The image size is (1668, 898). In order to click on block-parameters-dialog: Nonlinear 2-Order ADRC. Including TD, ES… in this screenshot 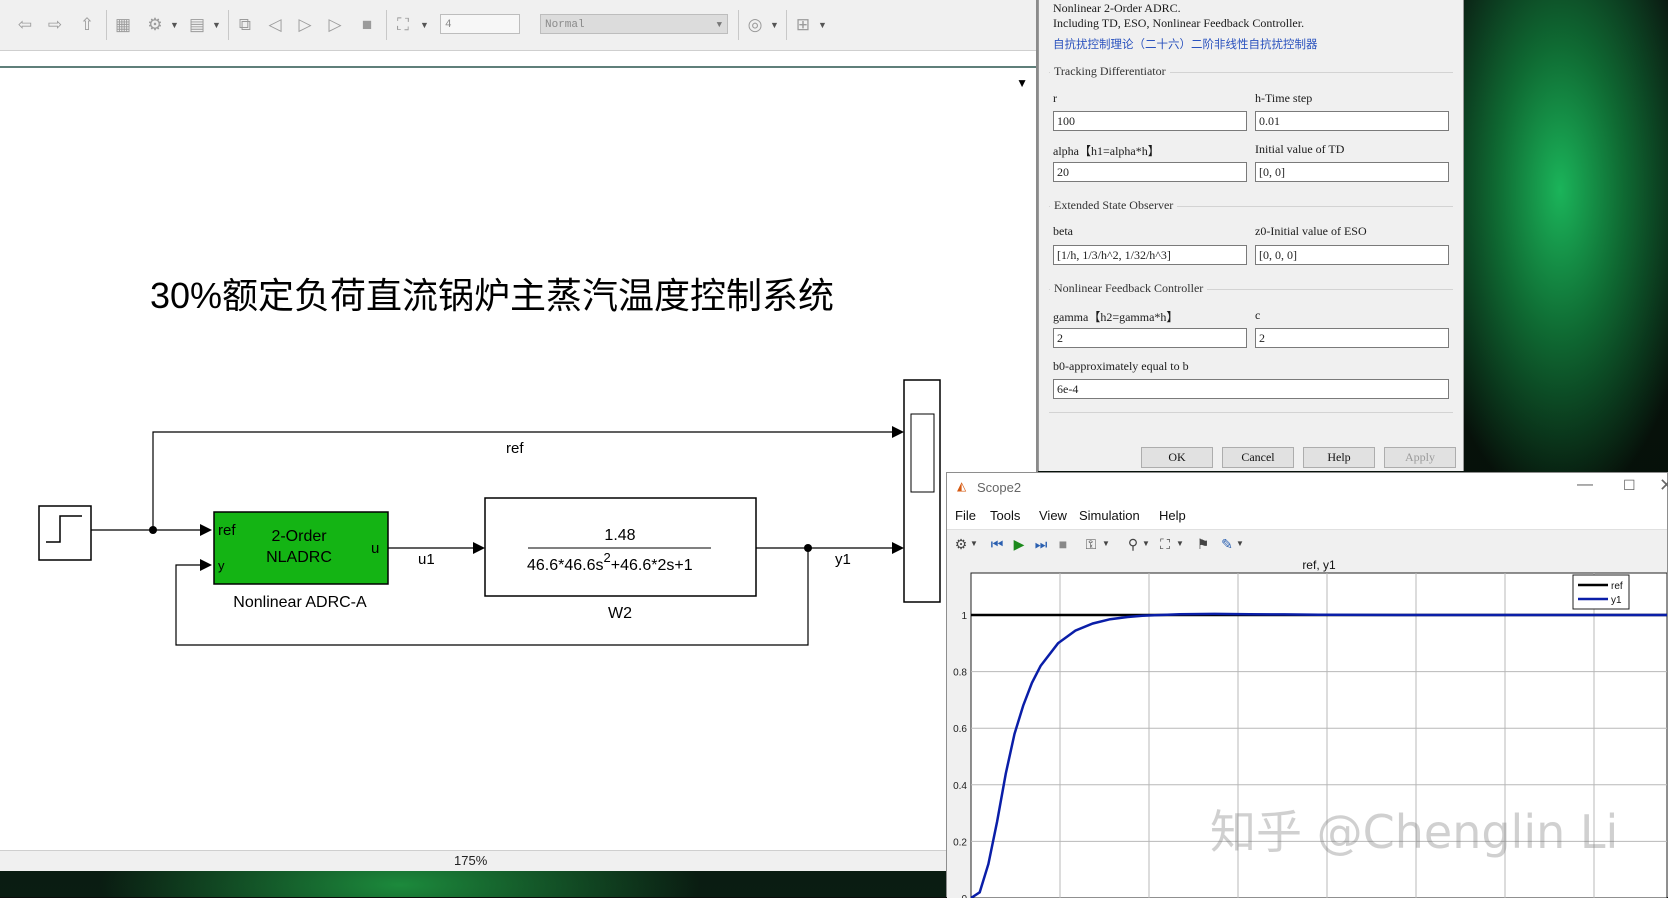, I will do `click(1251, 235)`.